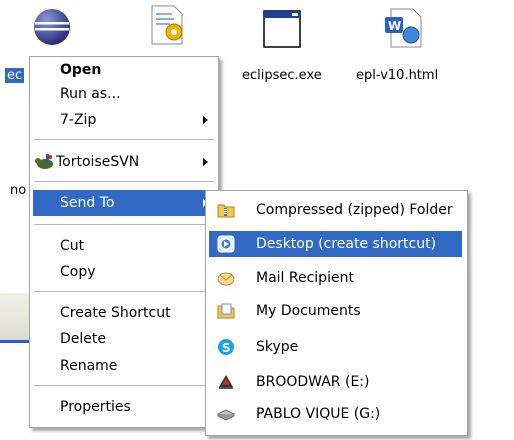 The width and height of the screenshot is (514, 440). I want to click on svg-text: S, so click(226, 348).